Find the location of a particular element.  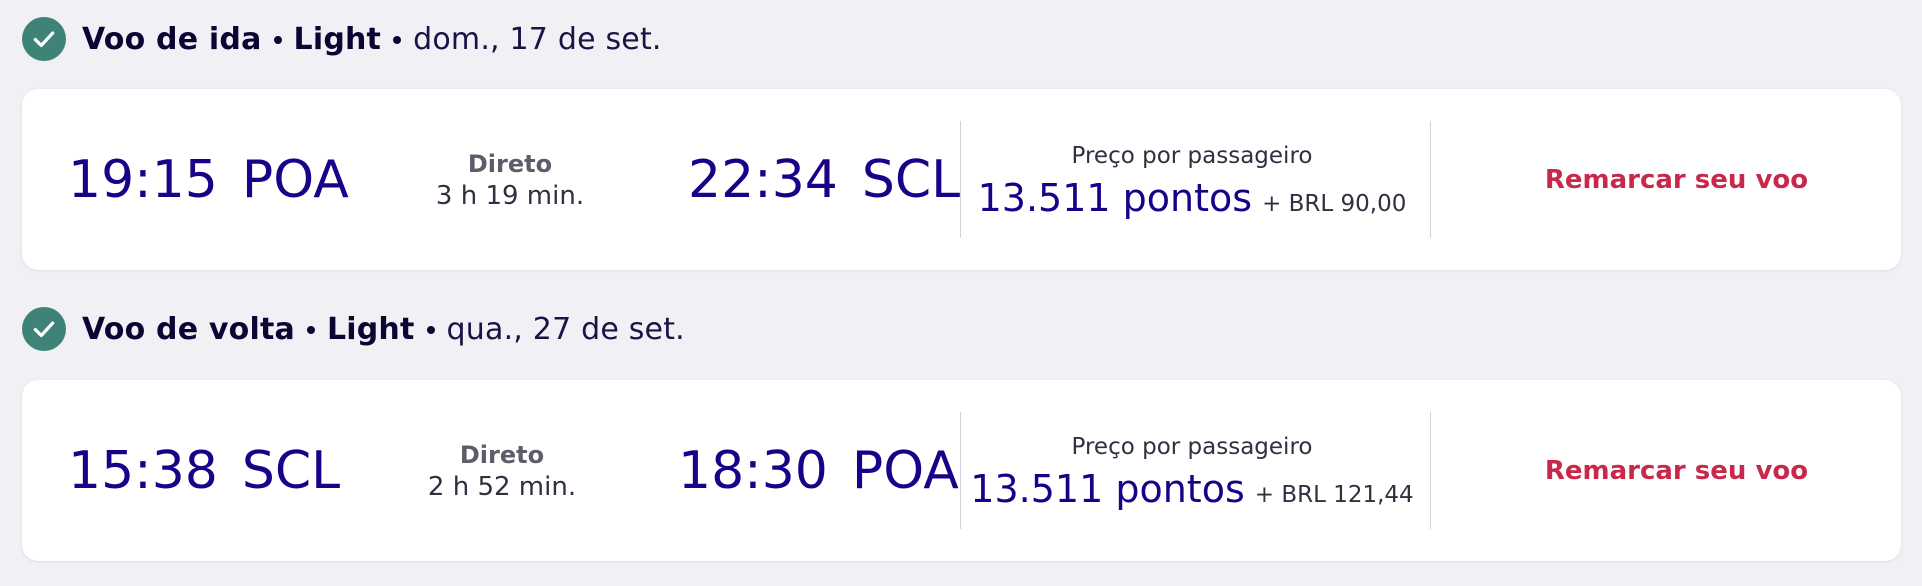

inbound-heading: Voo de volta is located at coordinates (188, 329).